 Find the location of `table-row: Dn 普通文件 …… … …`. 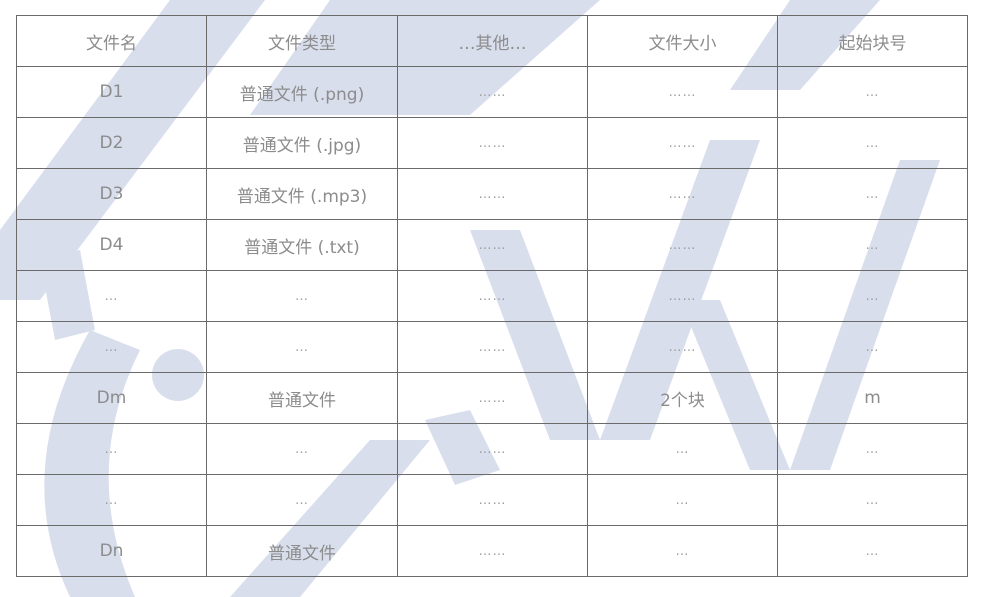

table-row: Dn 普通文件 …… … … is located at coordinates (492, 551).